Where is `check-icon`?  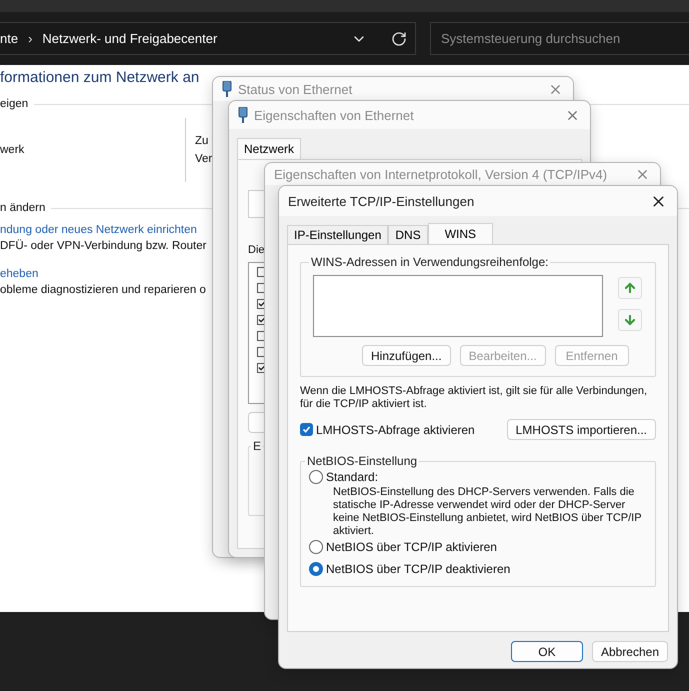 check-icon is located at coordinates (306, 429).